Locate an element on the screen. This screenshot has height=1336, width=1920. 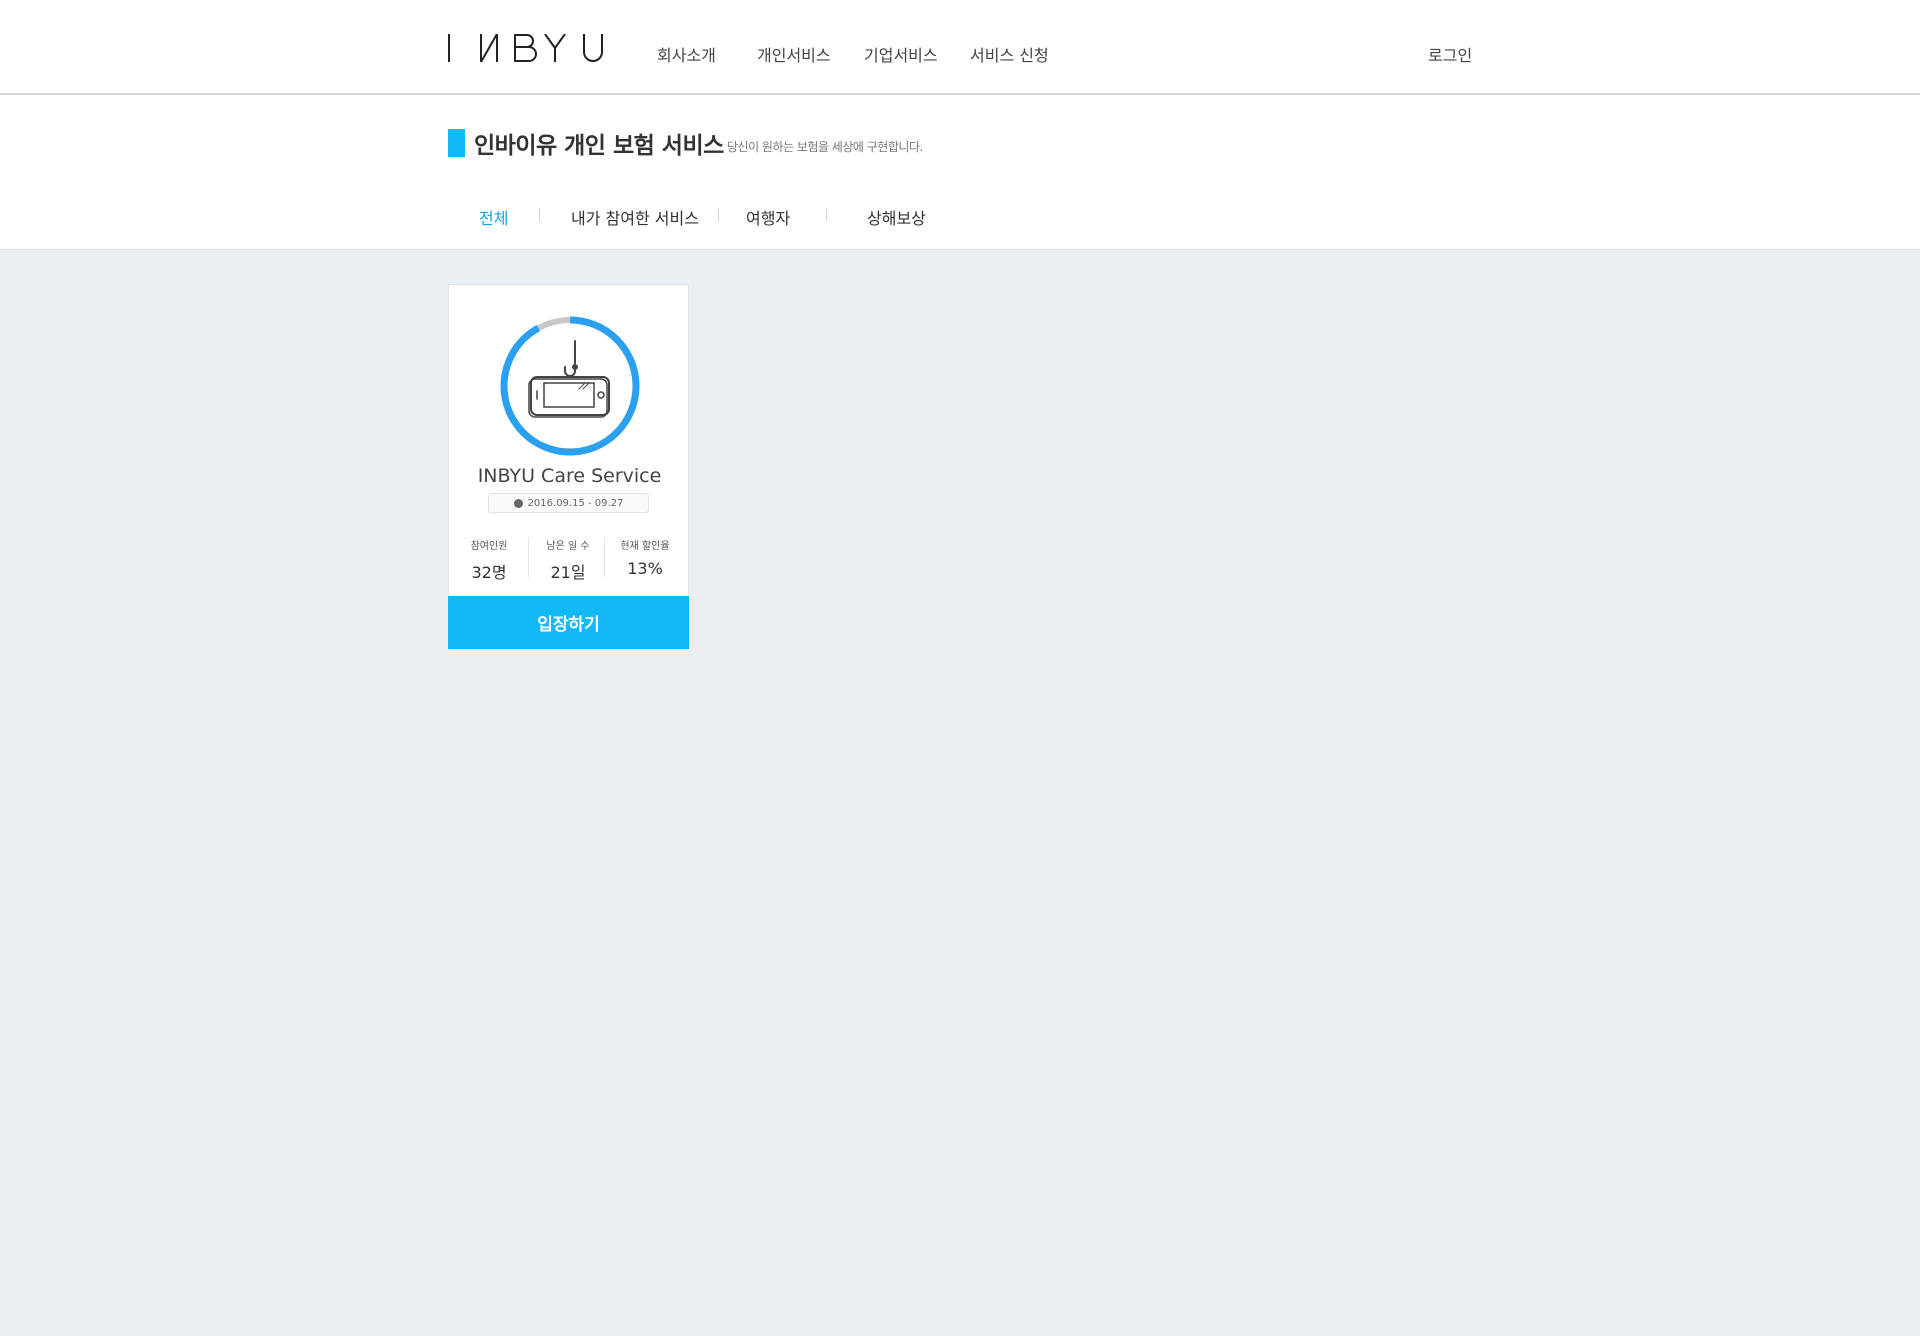
nav-personal-service: 개인서비스 is located at coordinates (794, 54).